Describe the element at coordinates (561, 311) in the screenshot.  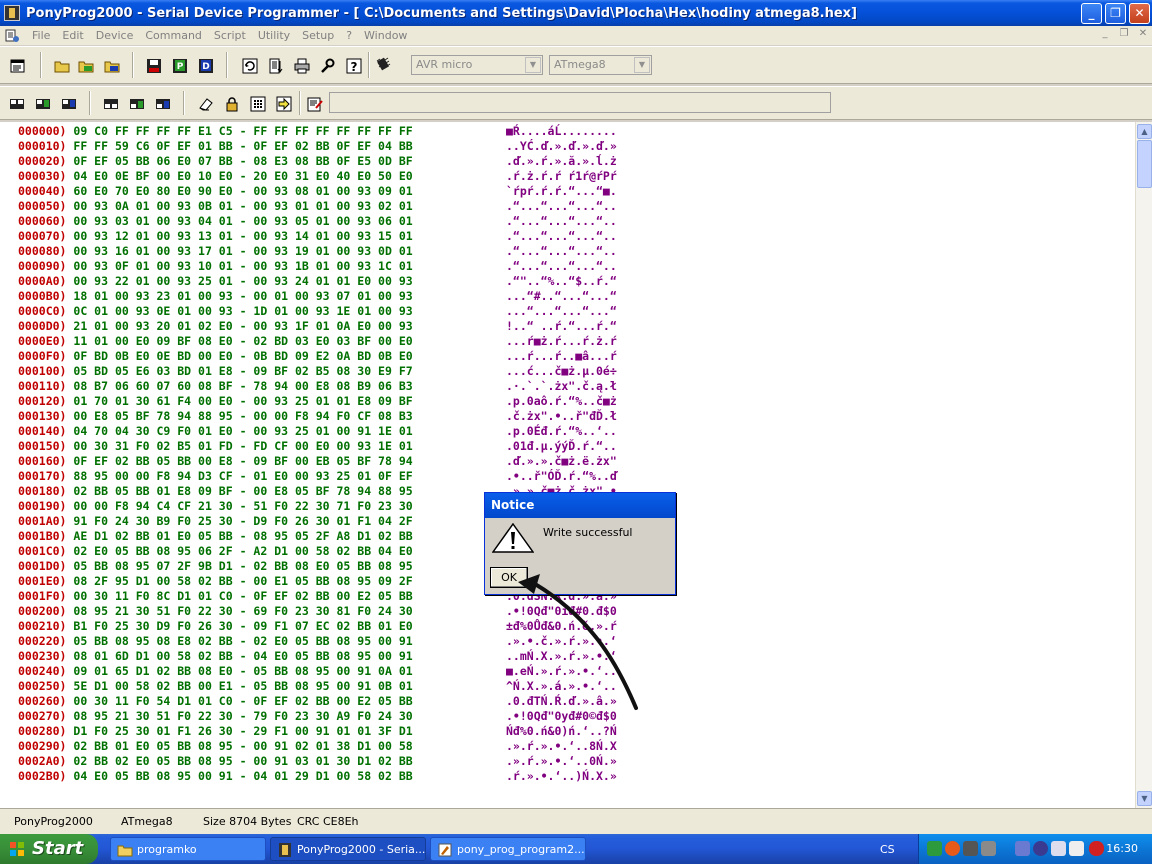
I see `hex-ascii: ...“...“...“...“` at that location.